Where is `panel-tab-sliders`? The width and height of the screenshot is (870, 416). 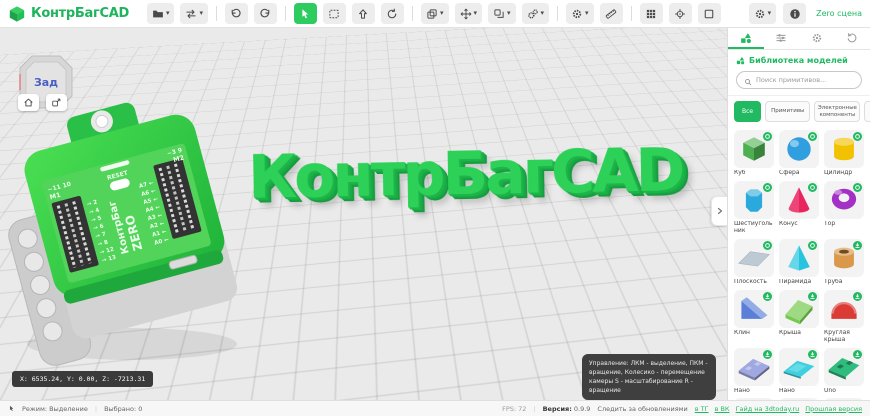
panel-tab-sliders is located at coordinates (782, 38).